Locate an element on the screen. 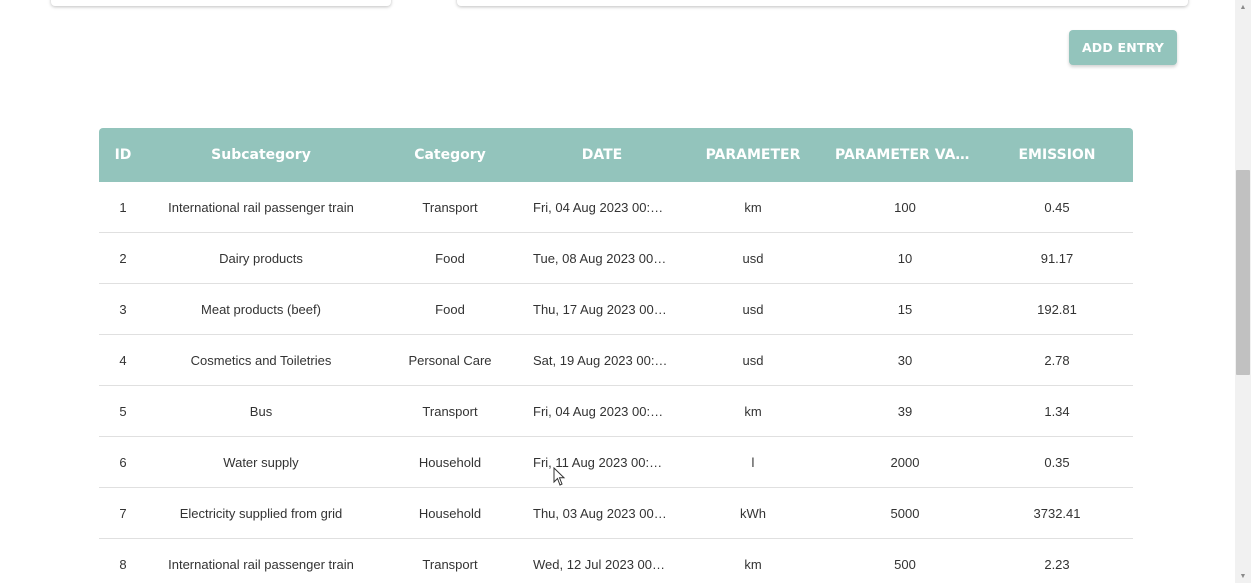 Image resolution: width=1251 pixels, height=583 pixels. cell-subcategory: Cosmetics and Toiletries is located at coordinates (261, 360).